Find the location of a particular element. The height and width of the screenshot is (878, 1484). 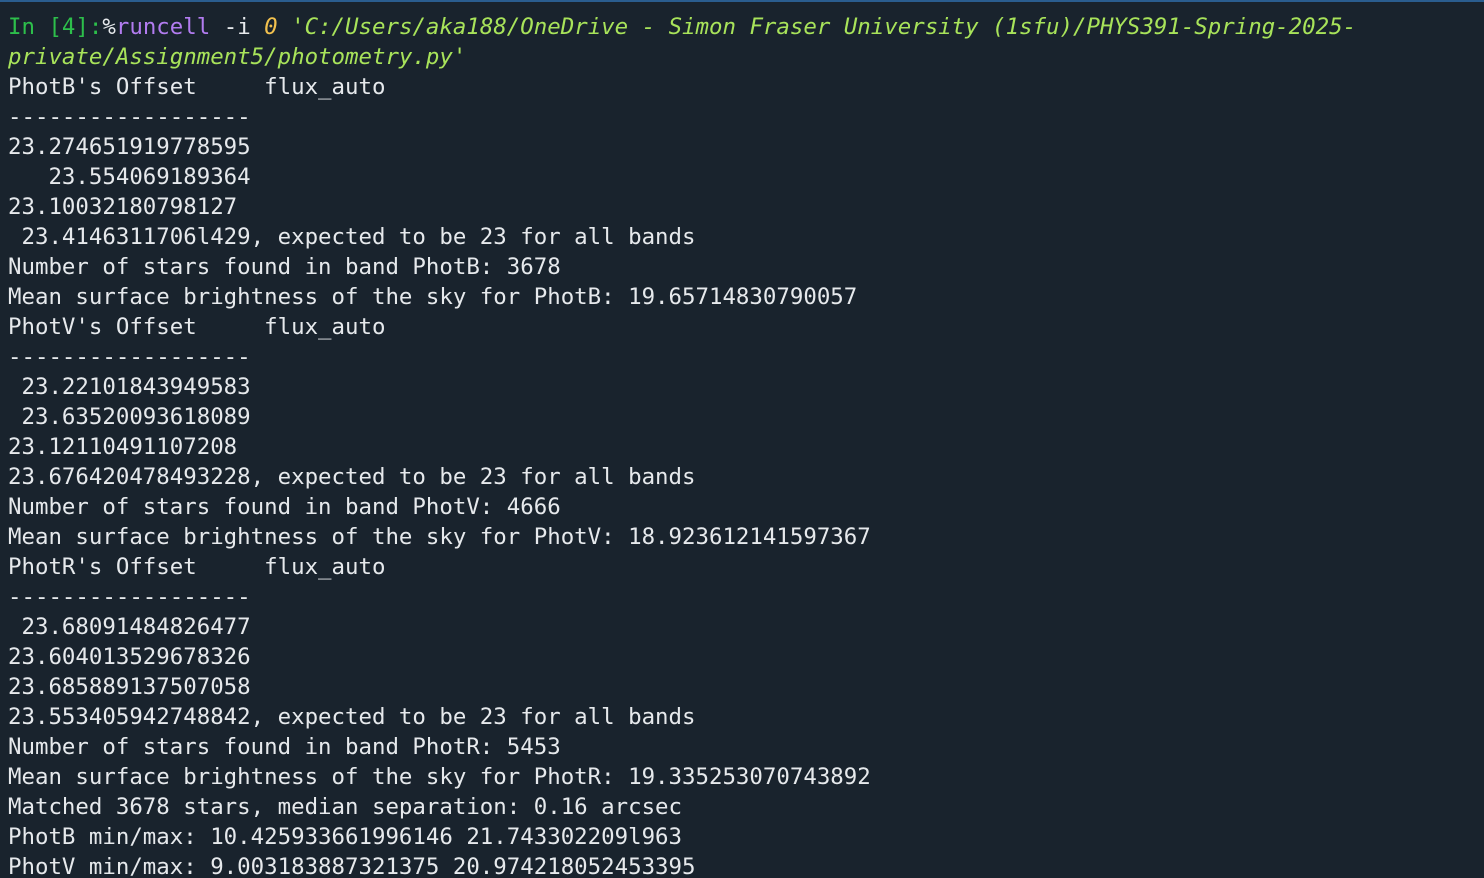

cell-index: 0 is located at coordinates (271, 27).